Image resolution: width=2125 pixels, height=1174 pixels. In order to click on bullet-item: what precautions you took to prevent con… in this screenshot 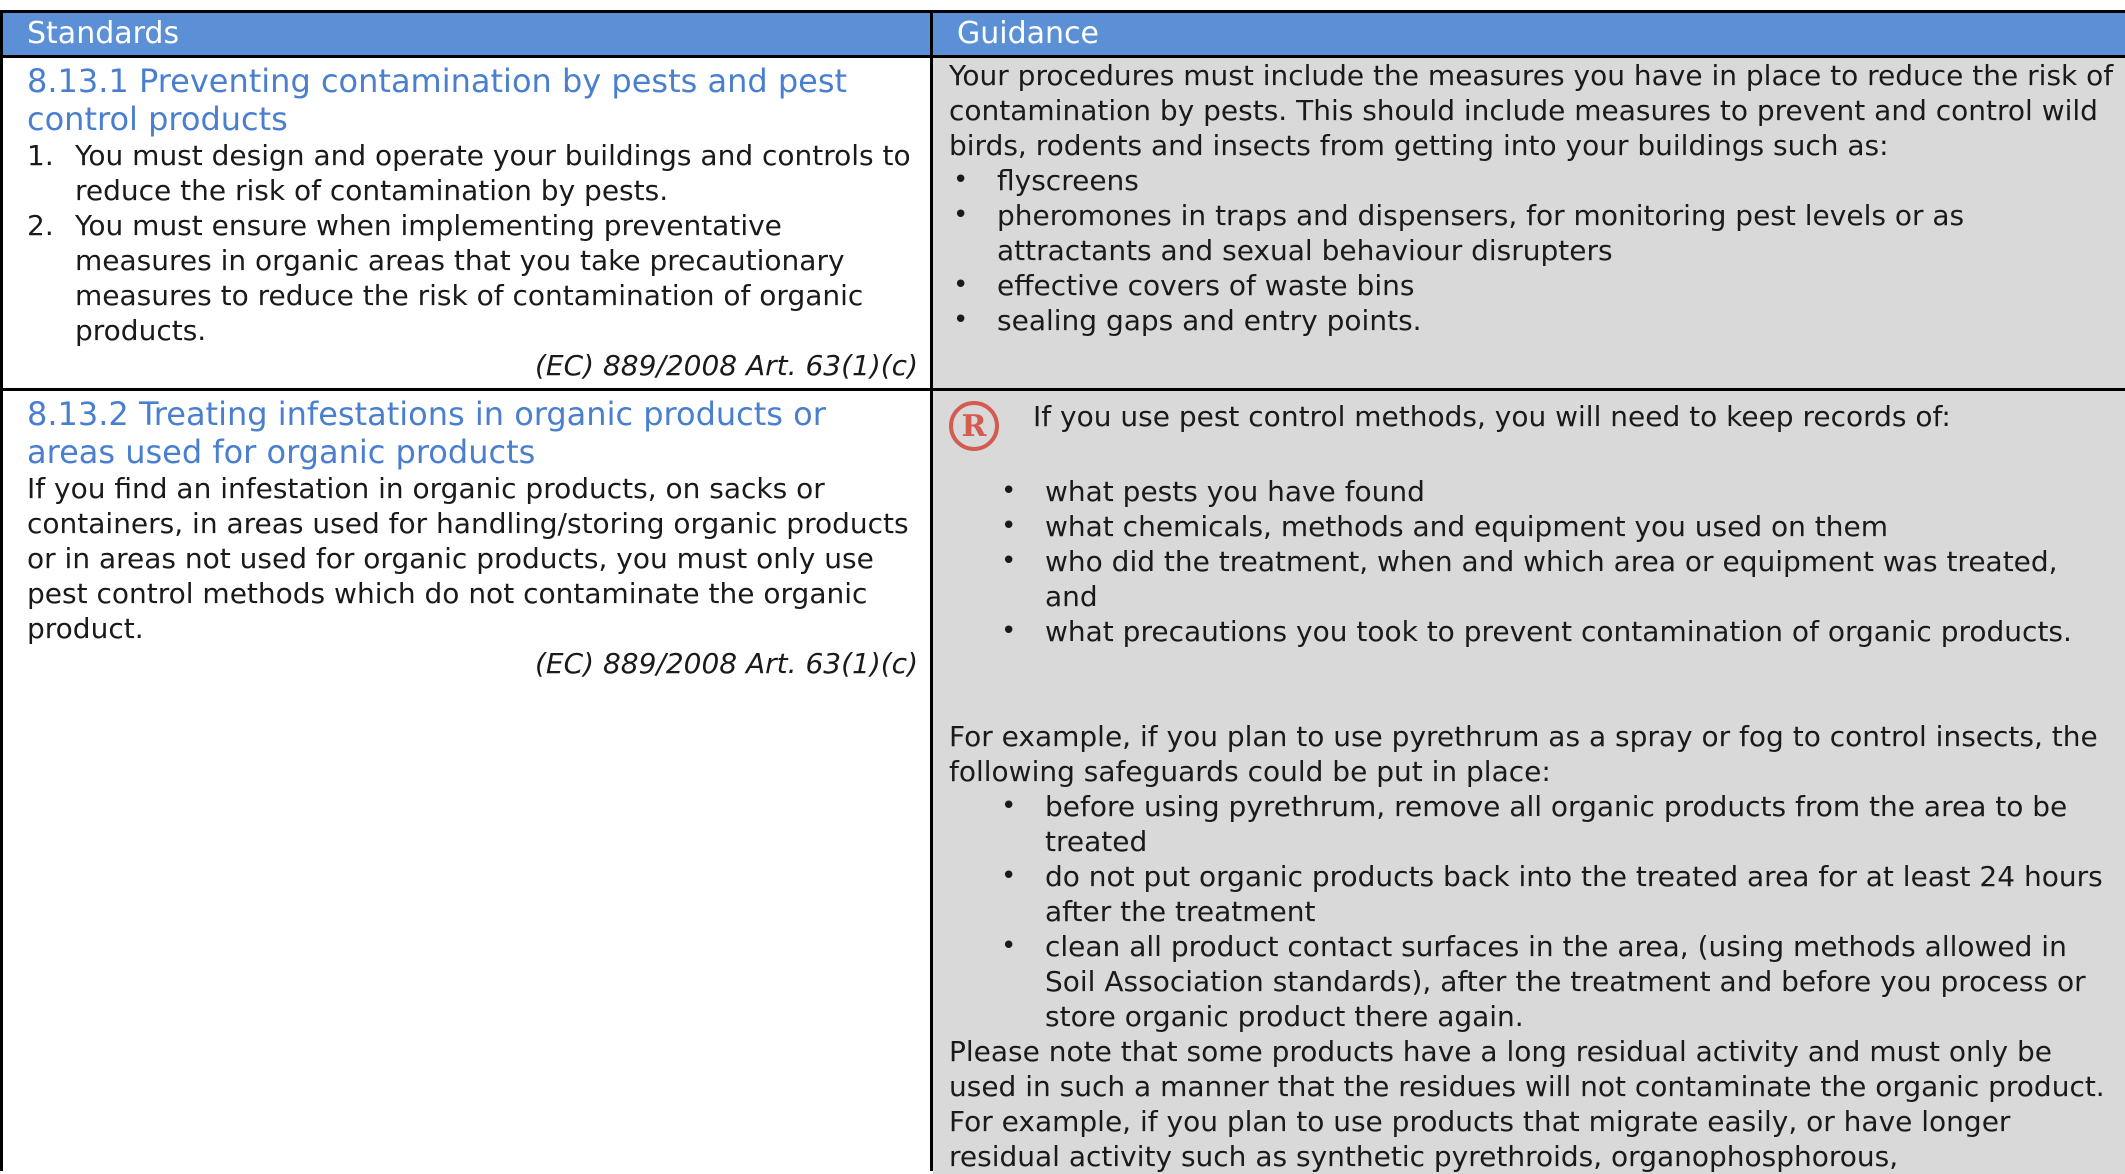, I will do `click(1532, 631)`.